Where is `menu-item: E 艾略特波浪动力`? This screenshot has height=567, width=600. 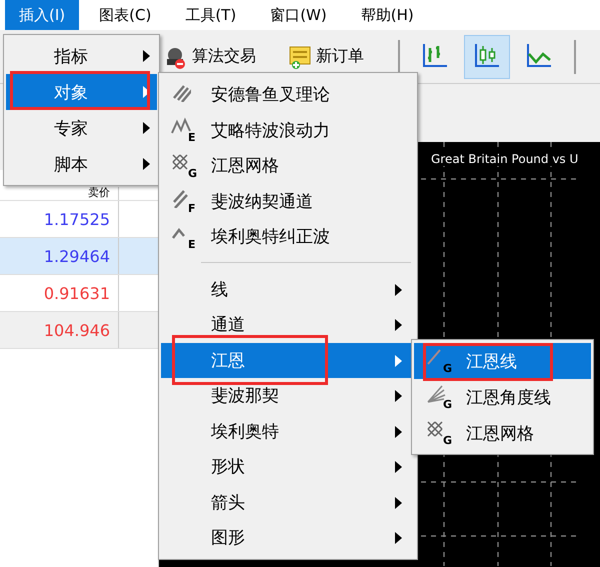
menu-item: E 艾略特波浪动力 is located at coordinates (288, 130).